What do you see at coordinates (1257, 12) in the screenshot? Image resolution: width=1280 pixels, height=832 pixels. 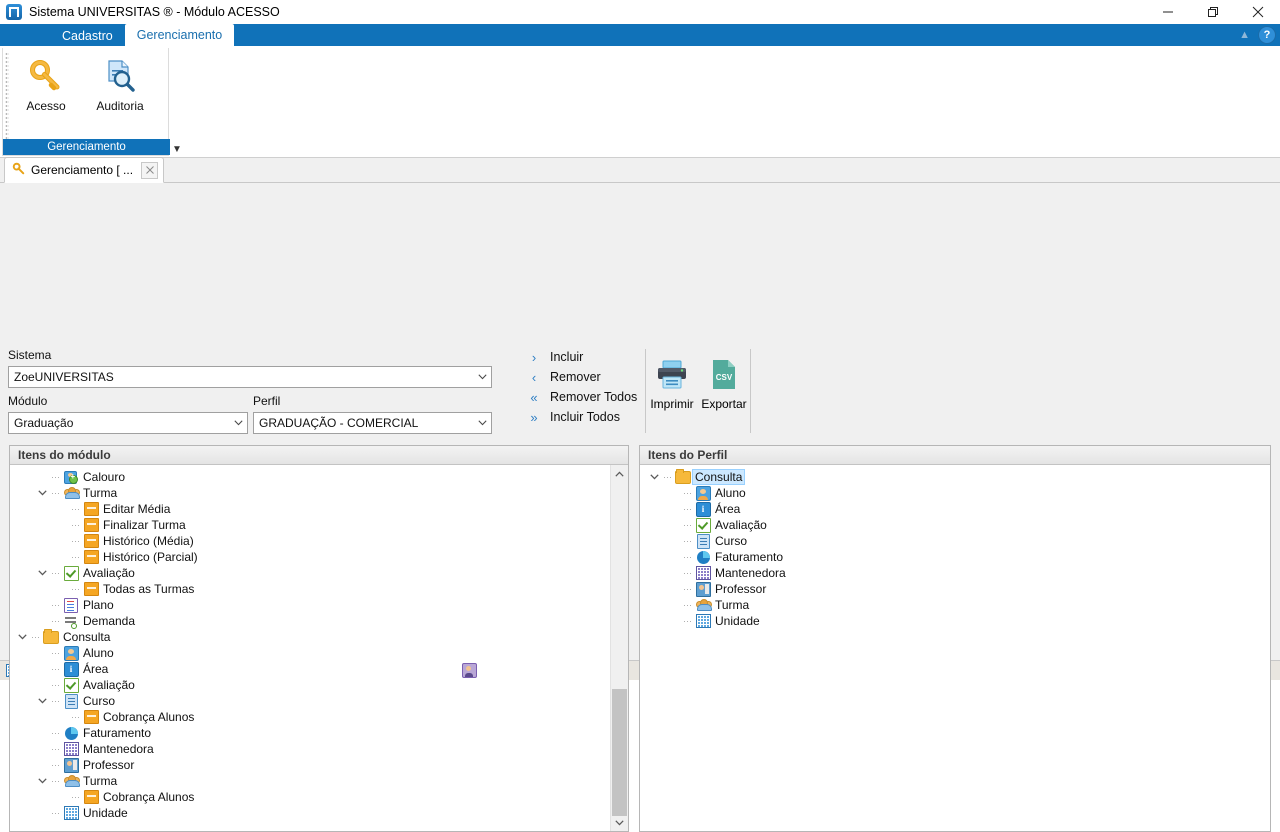 I see `close-button` at bounding box center [1257, 12].